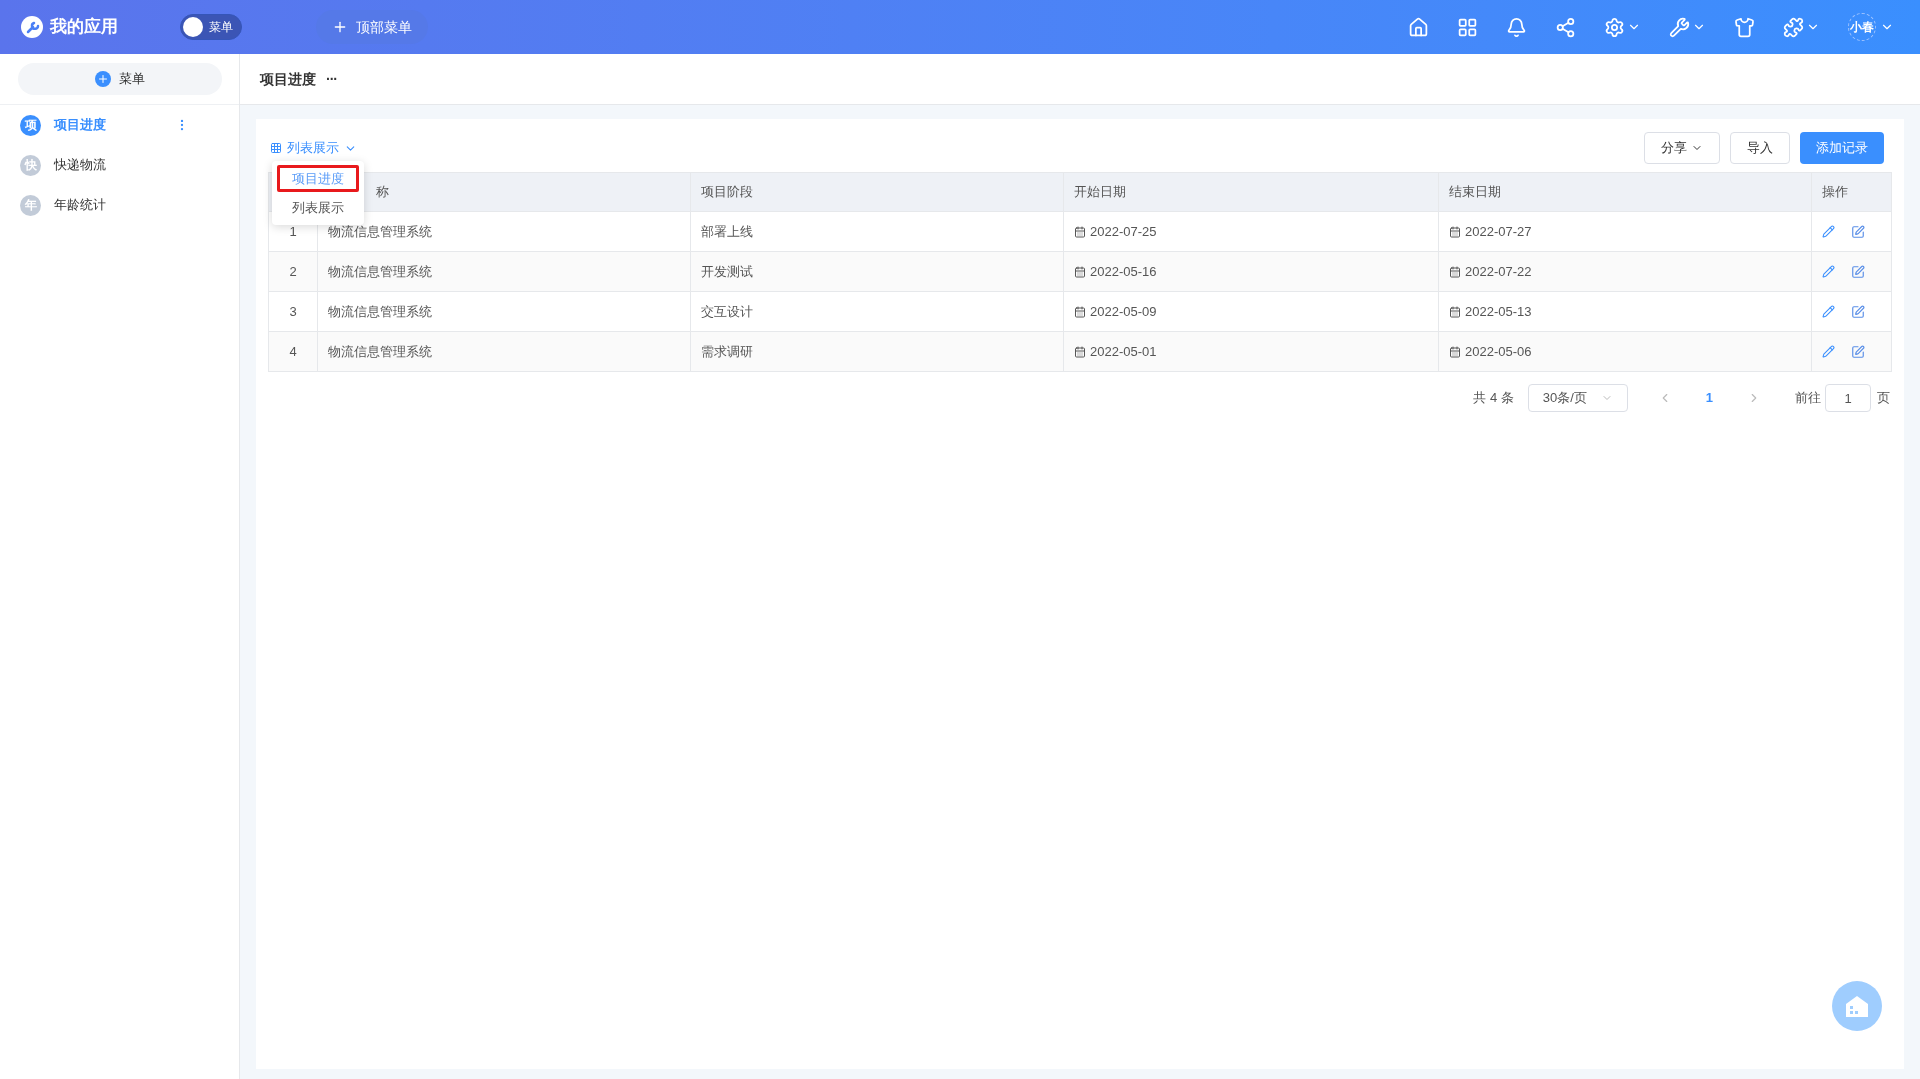 The image size is (1920, 1079). I want to click on sidebar-item: 快递物流, so click(136, 165).